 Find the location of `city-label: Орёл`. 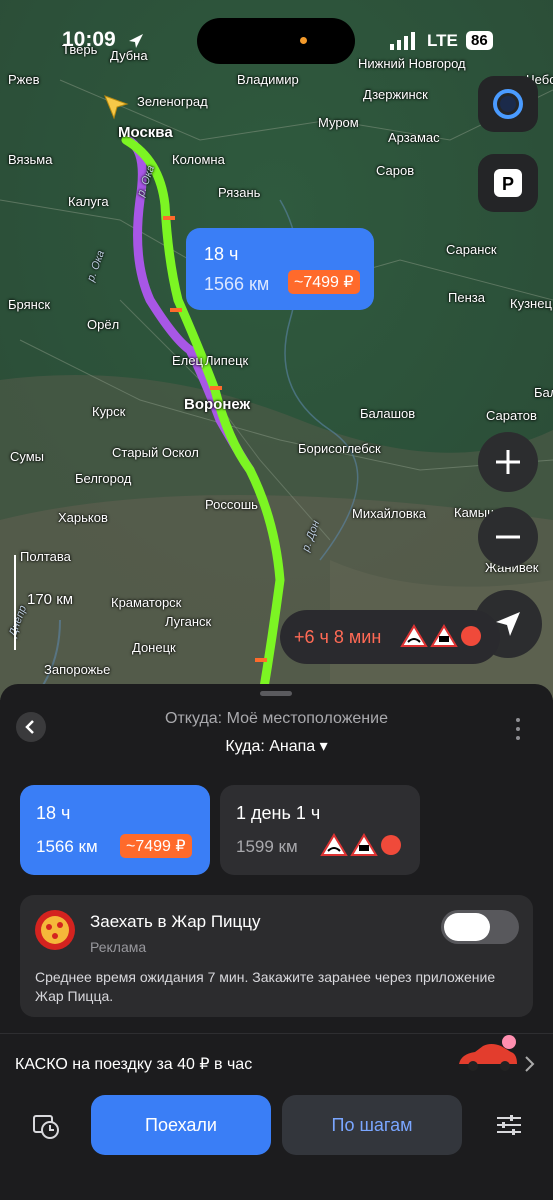

city-label: Орёл is located at coordinates (103, 324).